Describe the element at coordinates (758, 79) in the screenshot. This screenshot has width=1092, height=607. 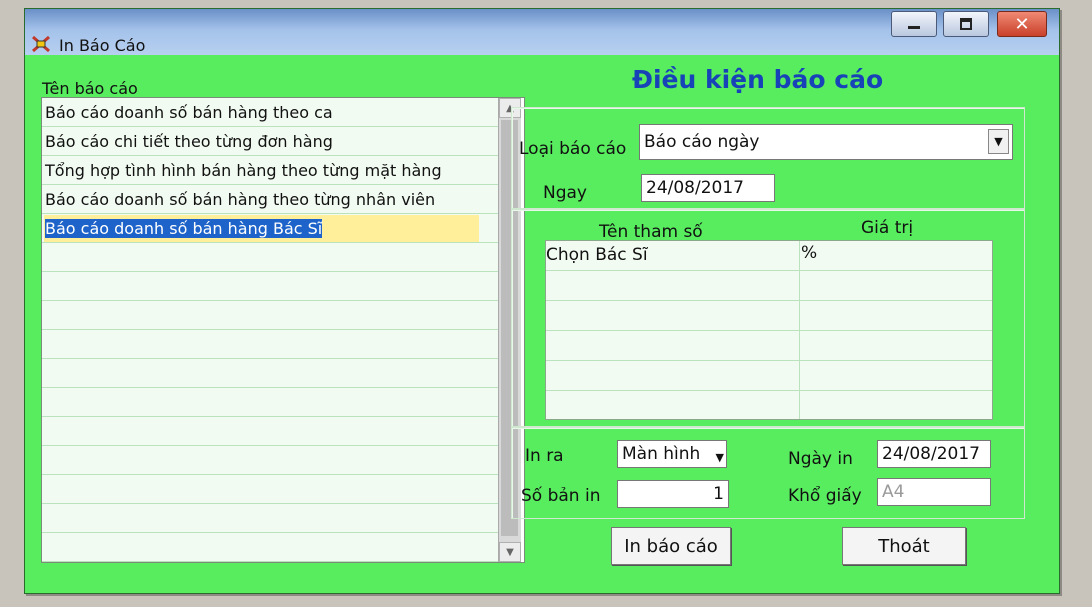
I see `conditions-title: Điều kiện báo cáo` at that location.